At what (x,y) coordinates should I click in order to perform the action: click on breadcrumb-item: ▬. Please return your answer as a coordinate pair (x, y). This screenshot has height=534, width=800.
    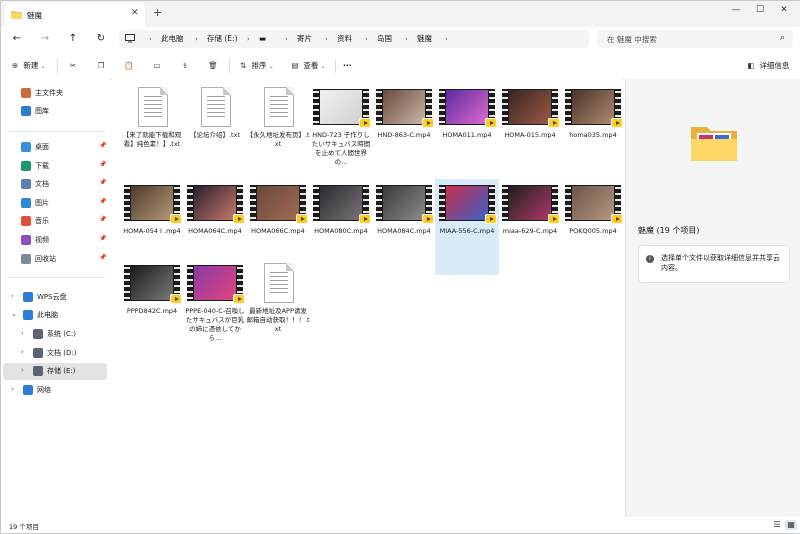
    Looking at the image, I should click on (262, 39).